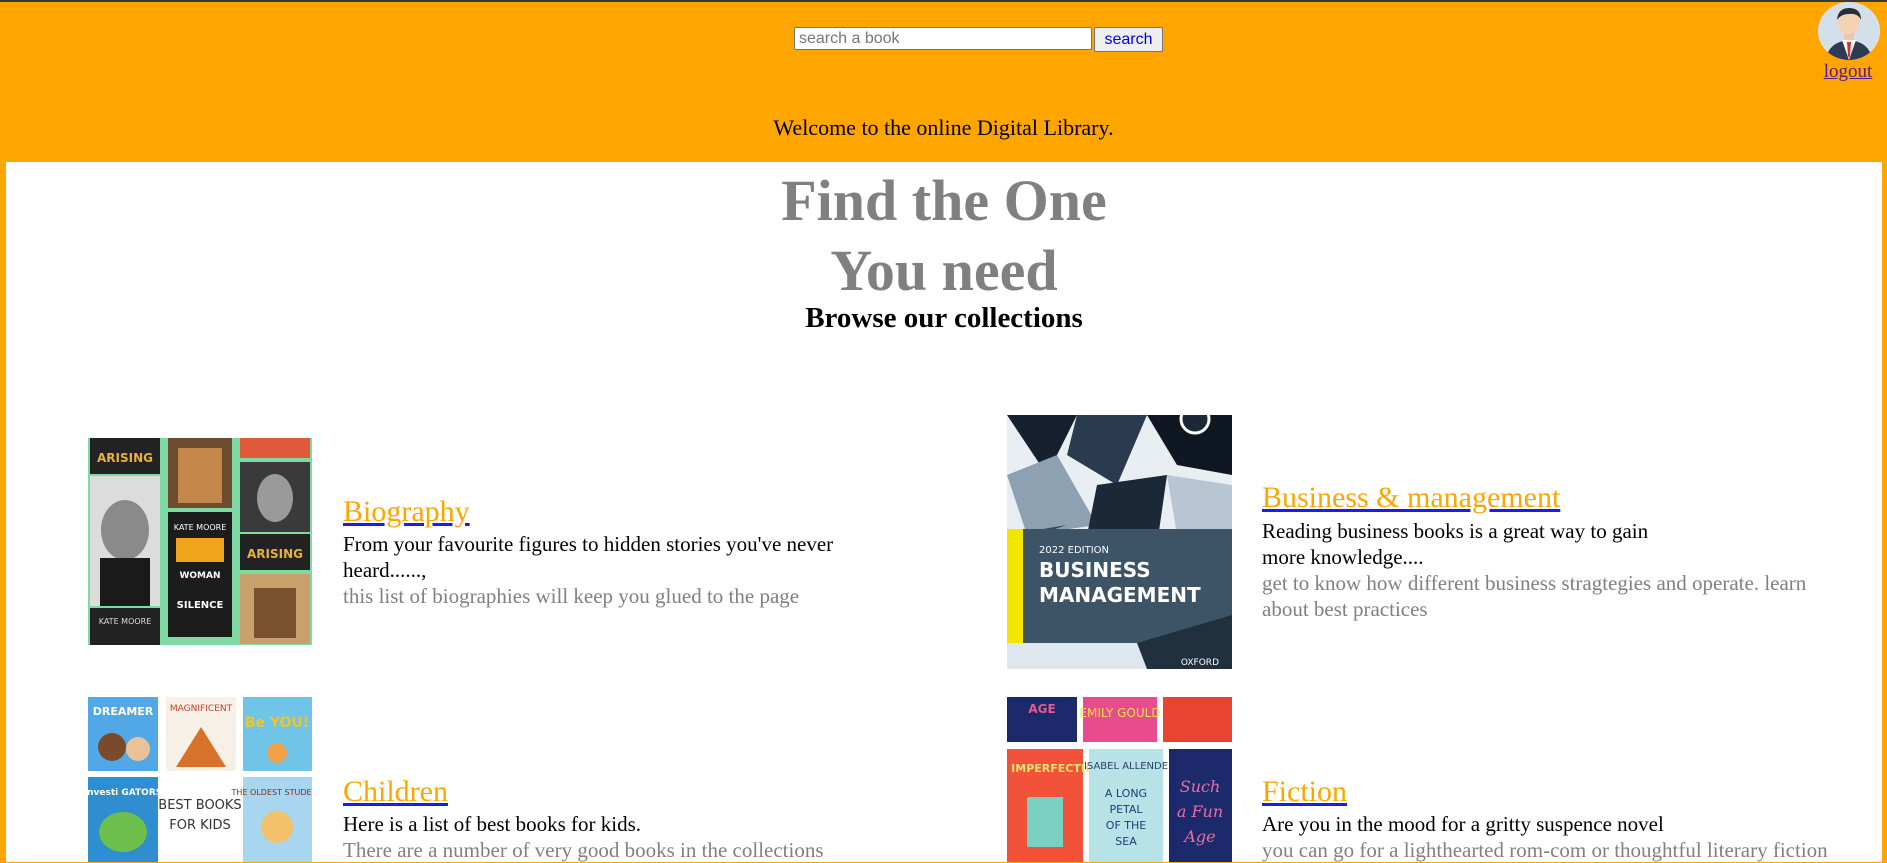 The width and height of the screenshot is (1887, 863). I want to click on welcome-message: Welcome to the online Digital Library., so click(943, 127).